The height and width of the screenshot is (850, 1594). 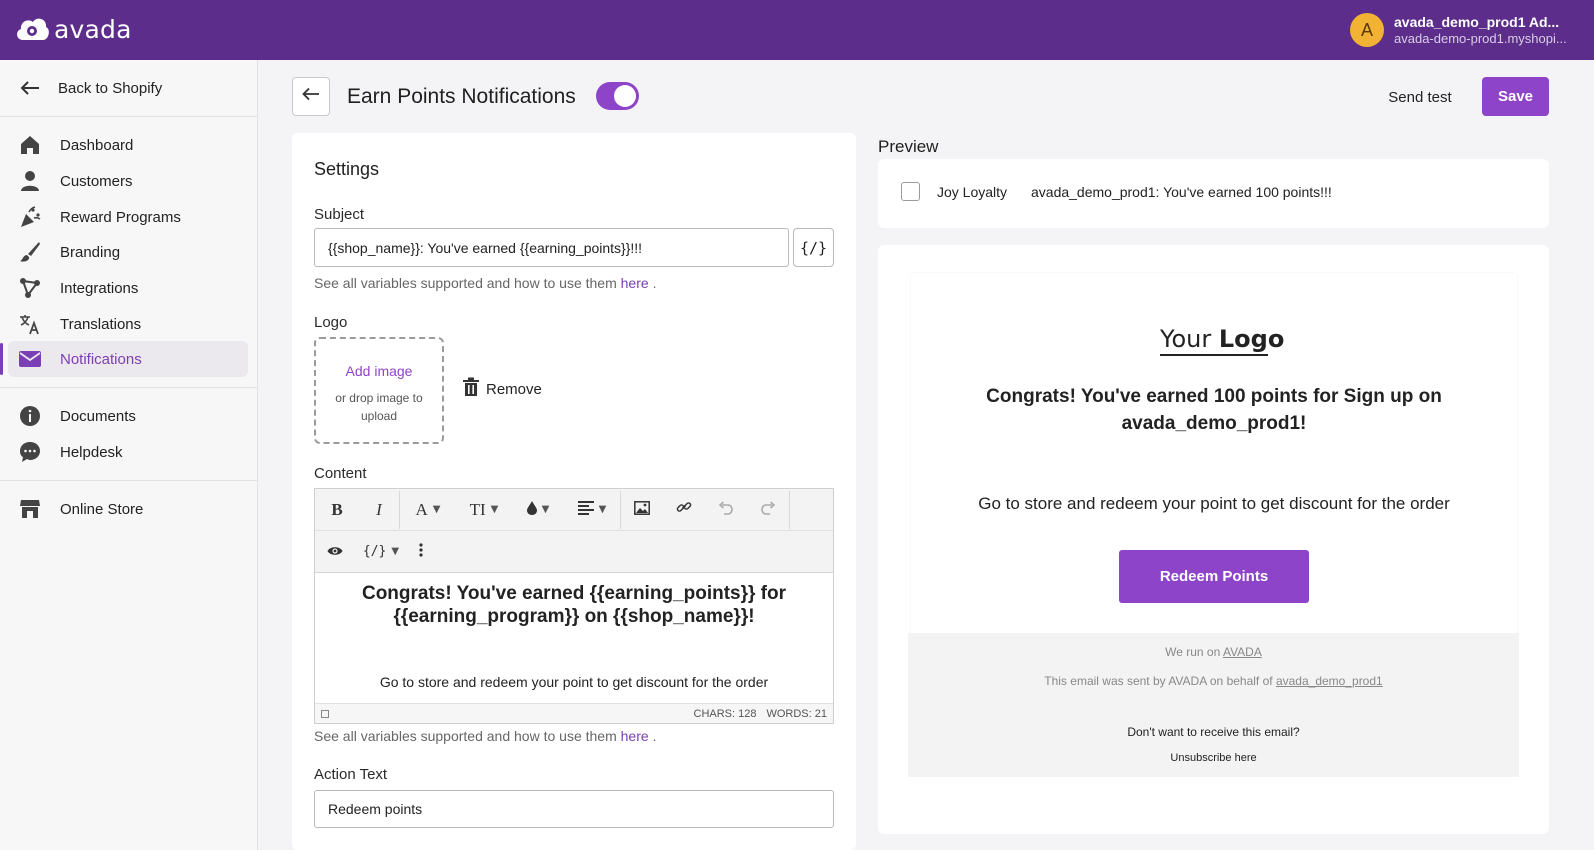 I want to click on remove-label: Remove, so click(x=514, y=389).